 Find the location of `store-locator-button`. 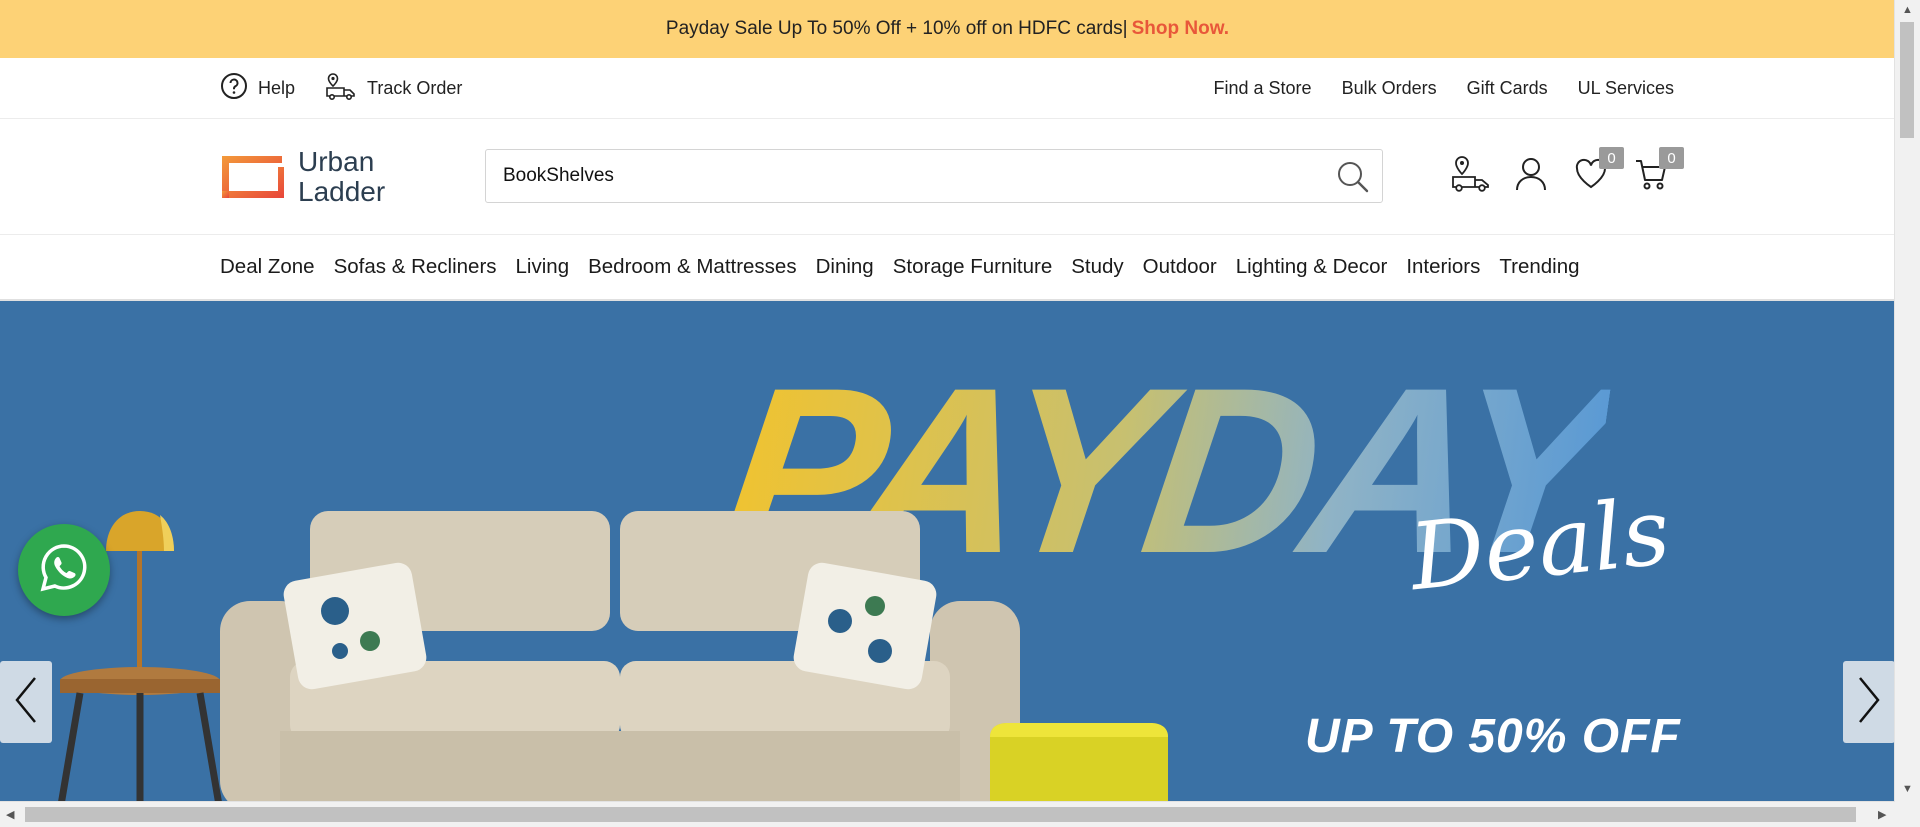

store-locator-button is located at coordinates (1471, 176).